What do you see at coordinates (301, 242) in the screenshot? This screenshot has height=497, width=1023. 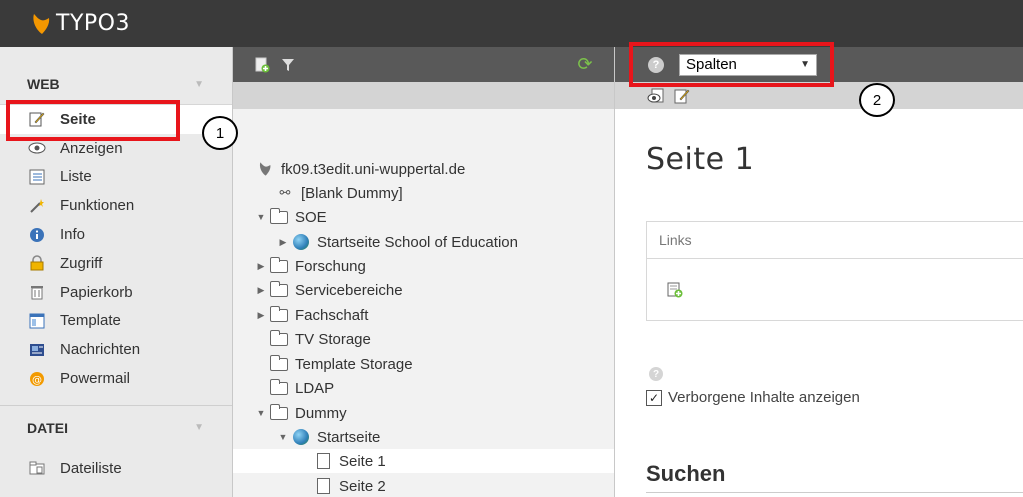 I see `globe-icon` at bounding box center [301, 242].